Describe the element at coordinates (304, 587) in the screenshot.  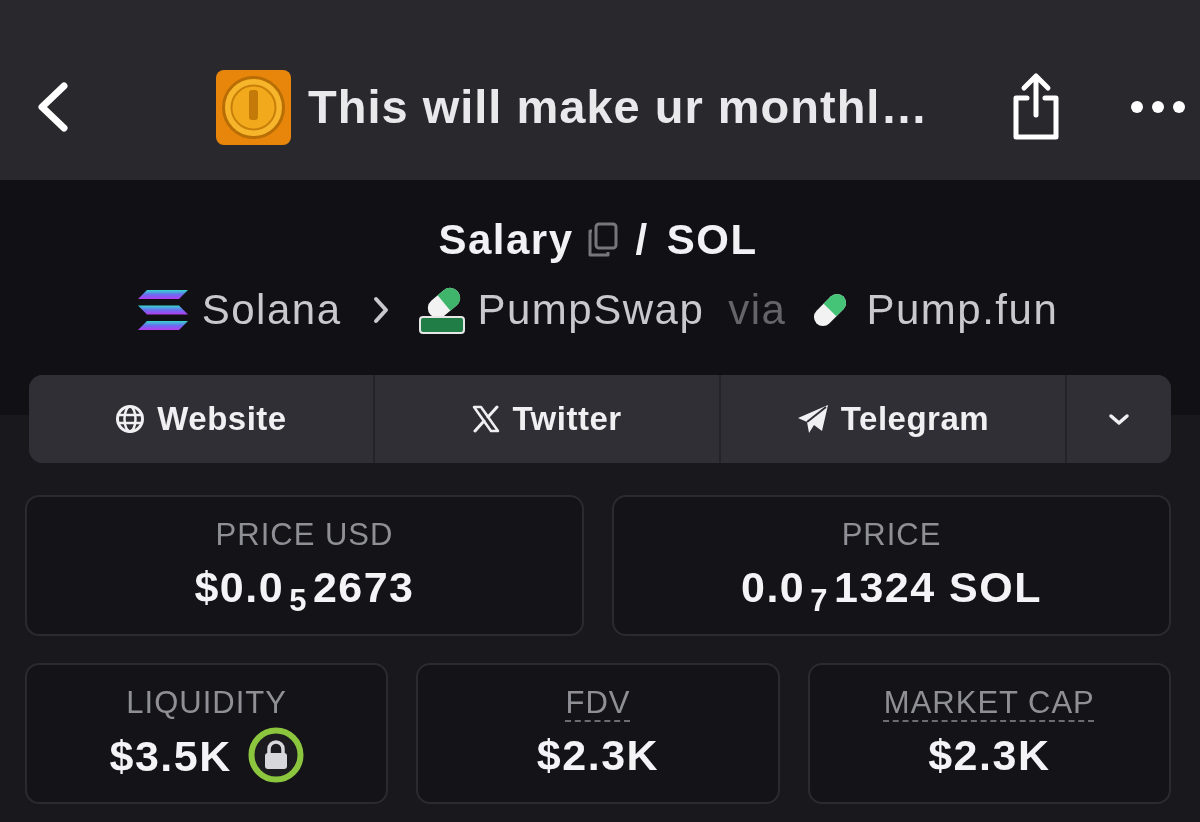
I see `stat-value: $0.0$_{5}$2673` at that location.